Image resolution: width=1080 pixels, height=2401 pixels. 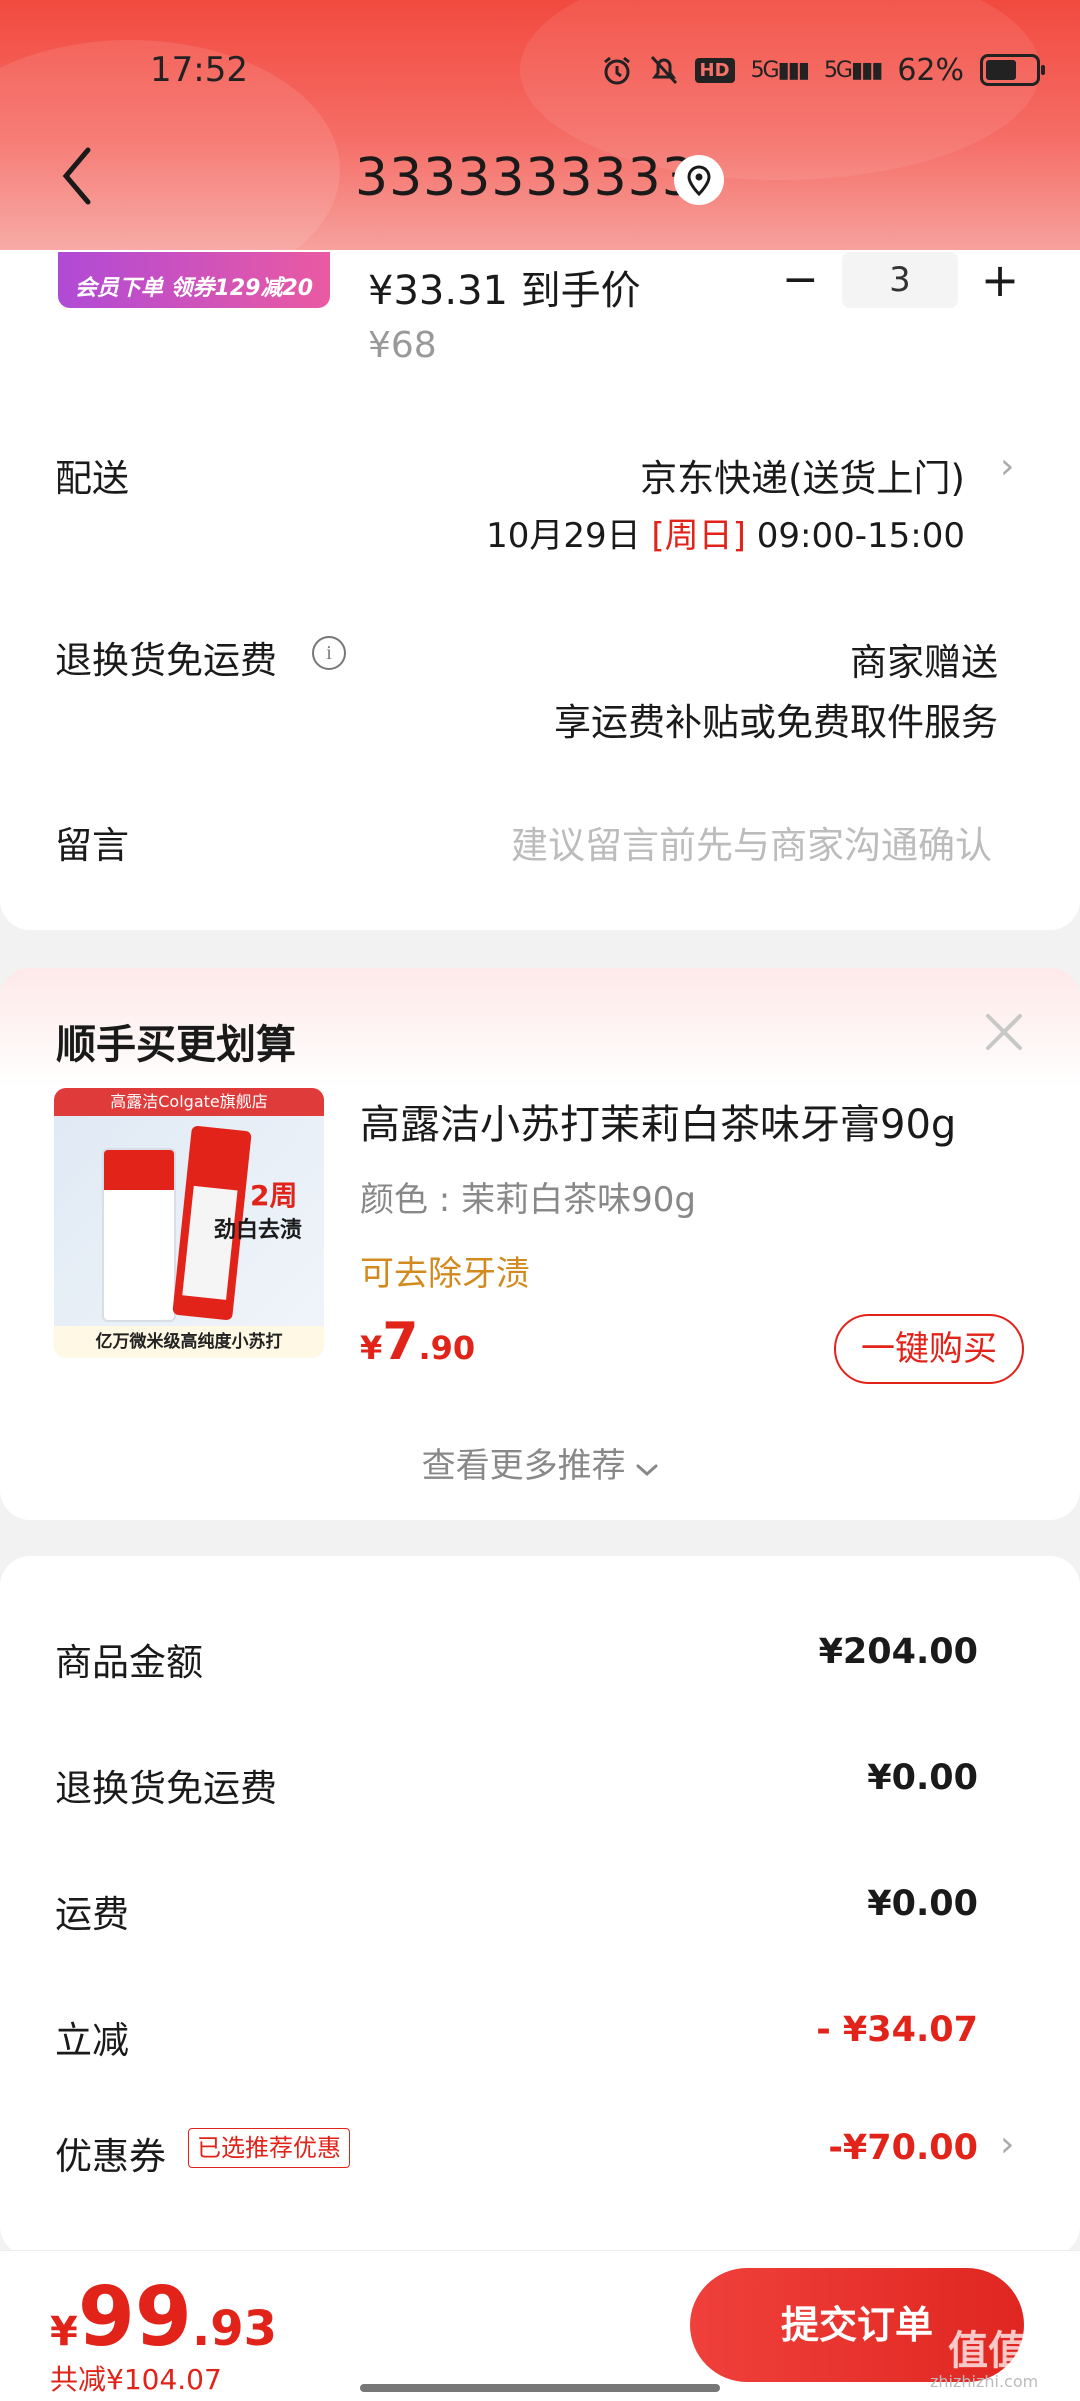 I want to click on image-badge-text: 2周, so click(x=274, y=1195).